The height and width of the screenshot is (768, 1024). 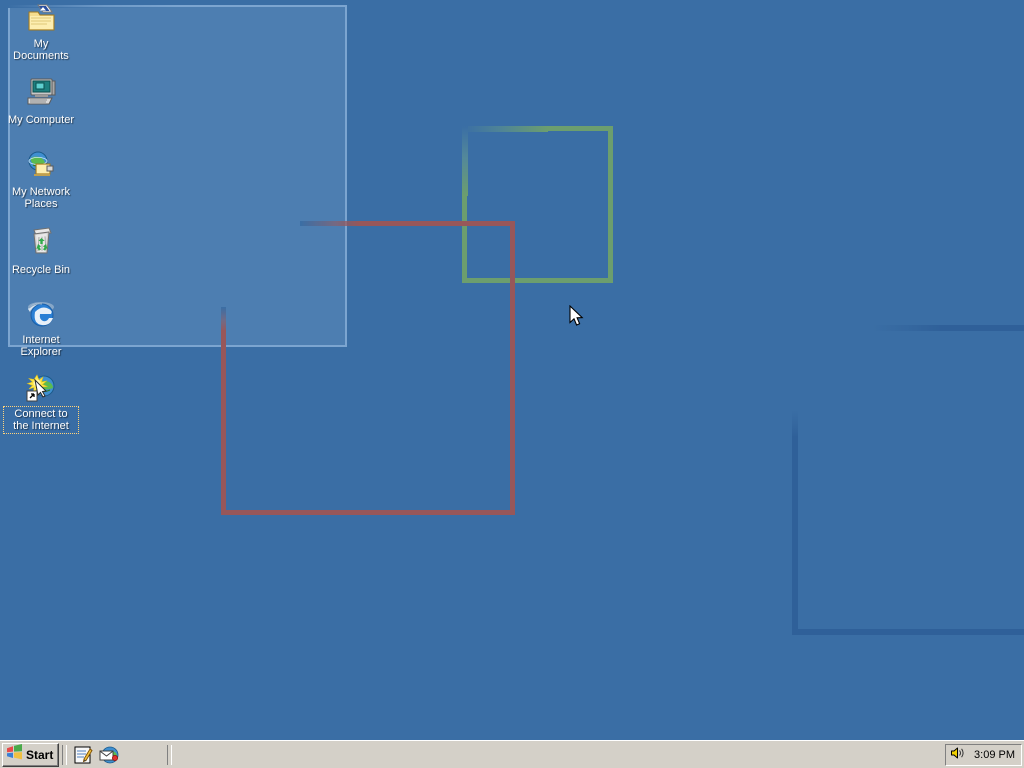 I want to click on start-button-label: Start, so click(x=40, y=754).